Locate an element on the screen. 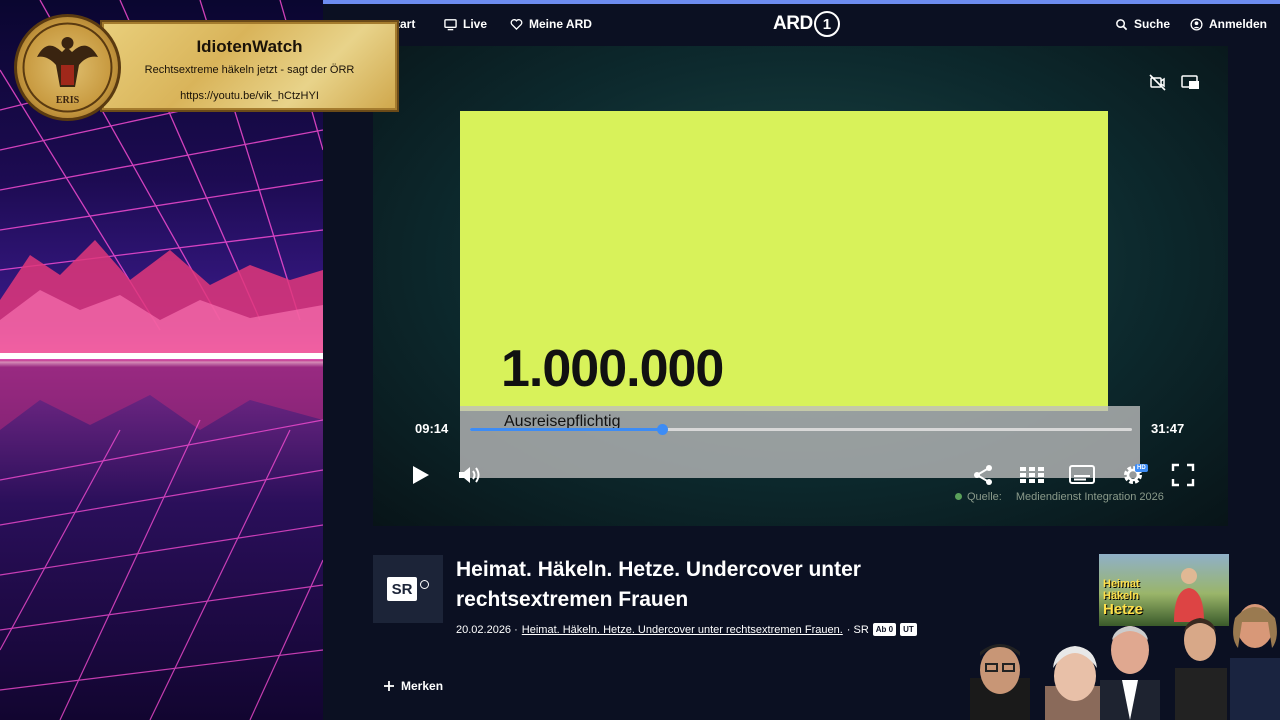  age-rating-badge: Ab 0 is located at coordinates (884, 629).